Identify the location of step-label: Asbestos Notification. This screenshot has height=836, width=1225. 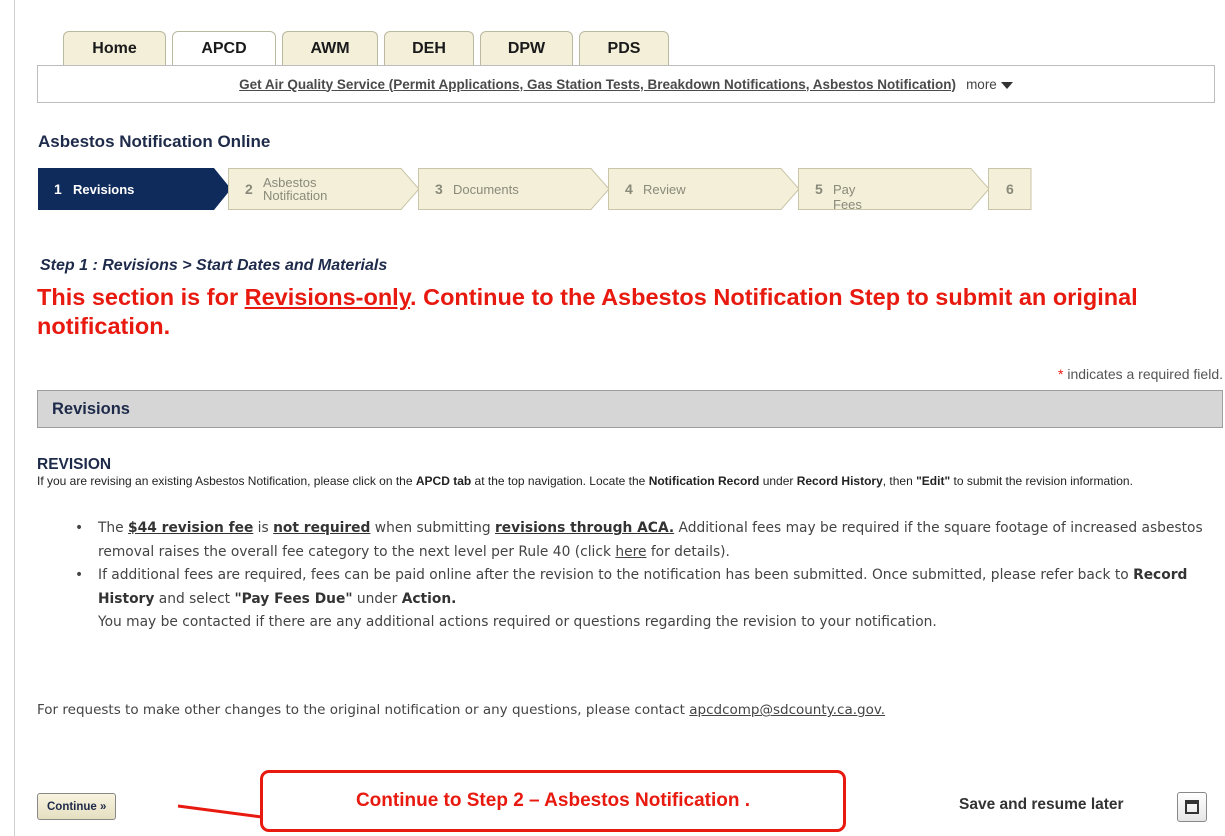
(295, 189).